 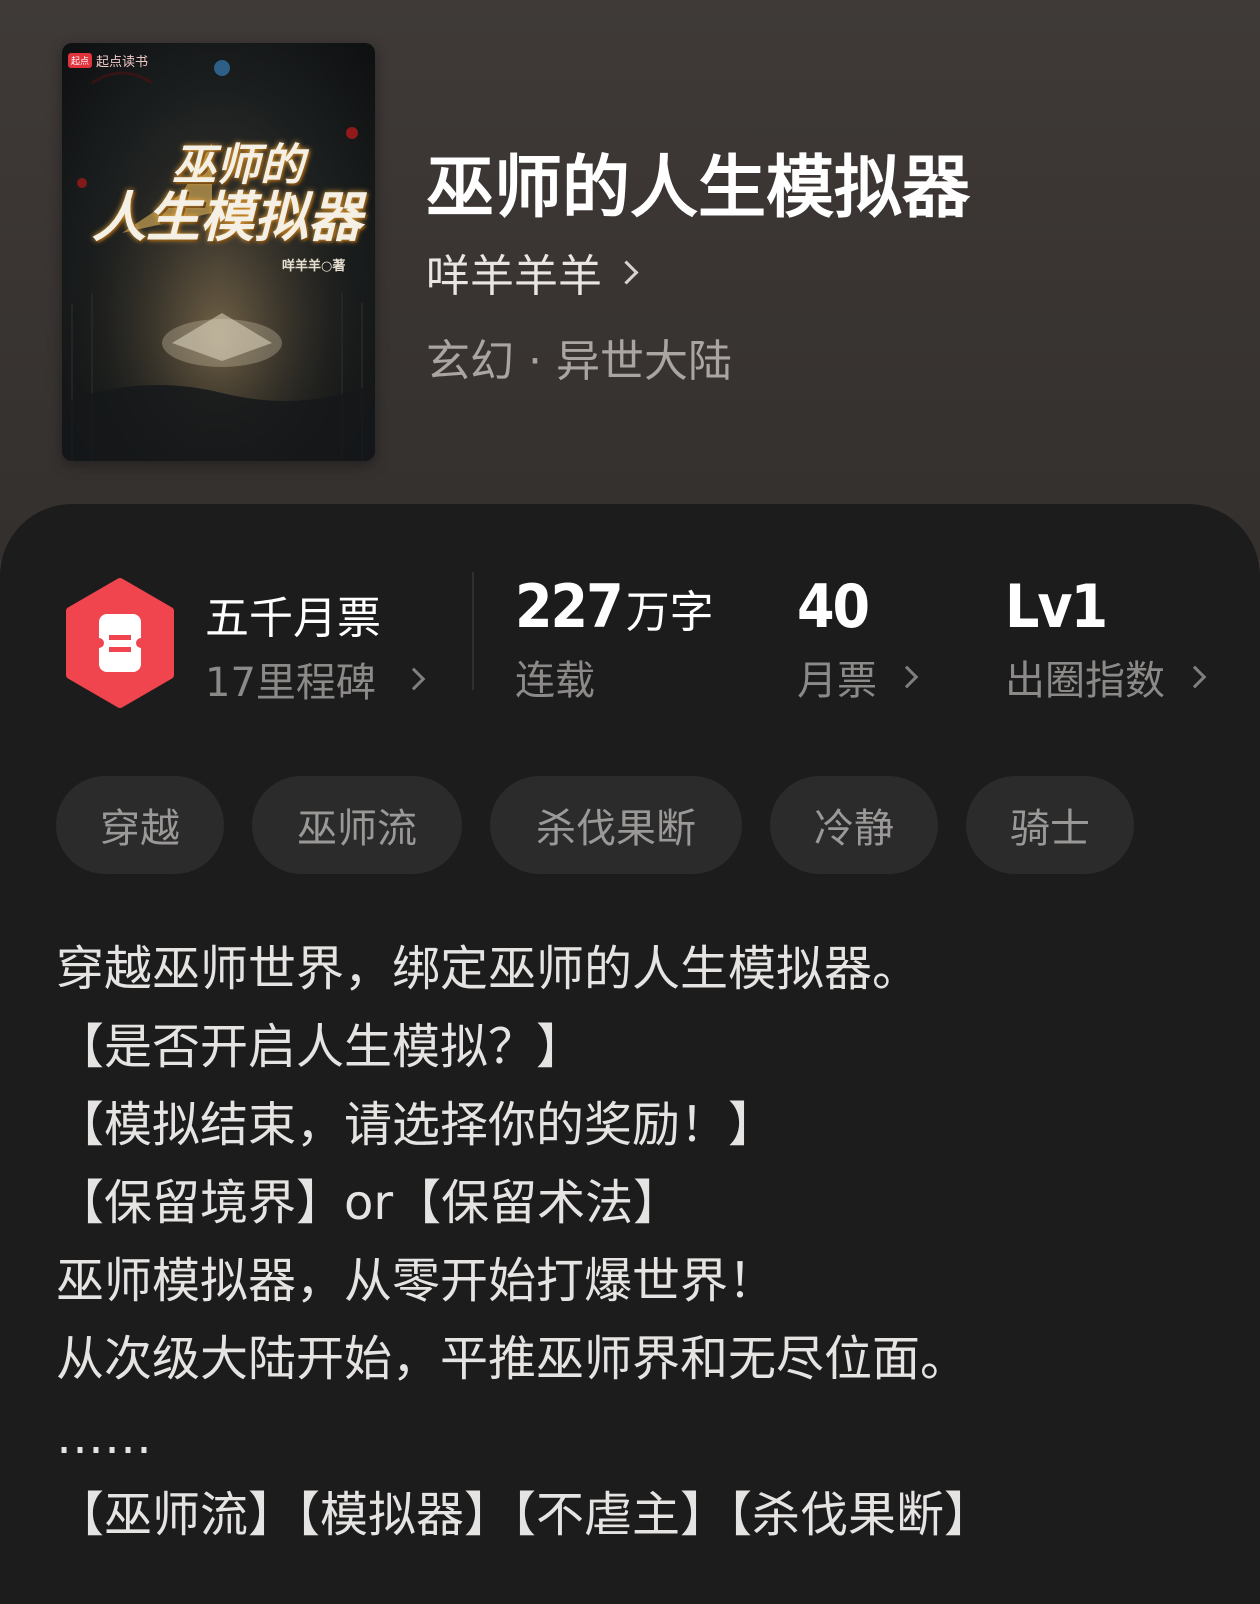 I want to click on cover-brand: 起点 起点读书, so click(x=108, y=60).